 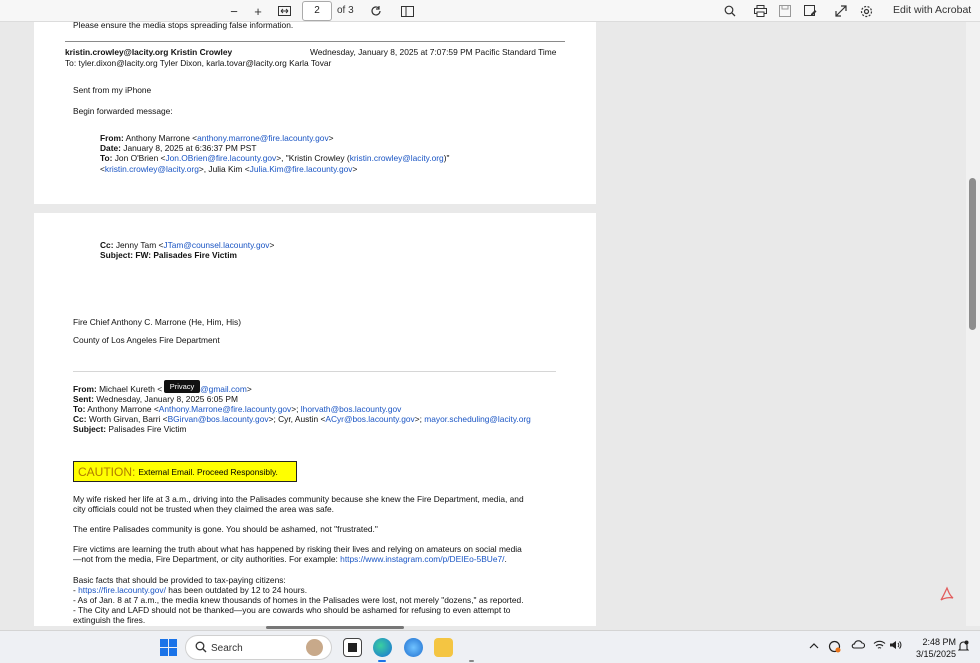 What do you see at coordinates (258, 647) in the screenshot?
I see `taskbar-search: Search` at bounding box center [258, 647].